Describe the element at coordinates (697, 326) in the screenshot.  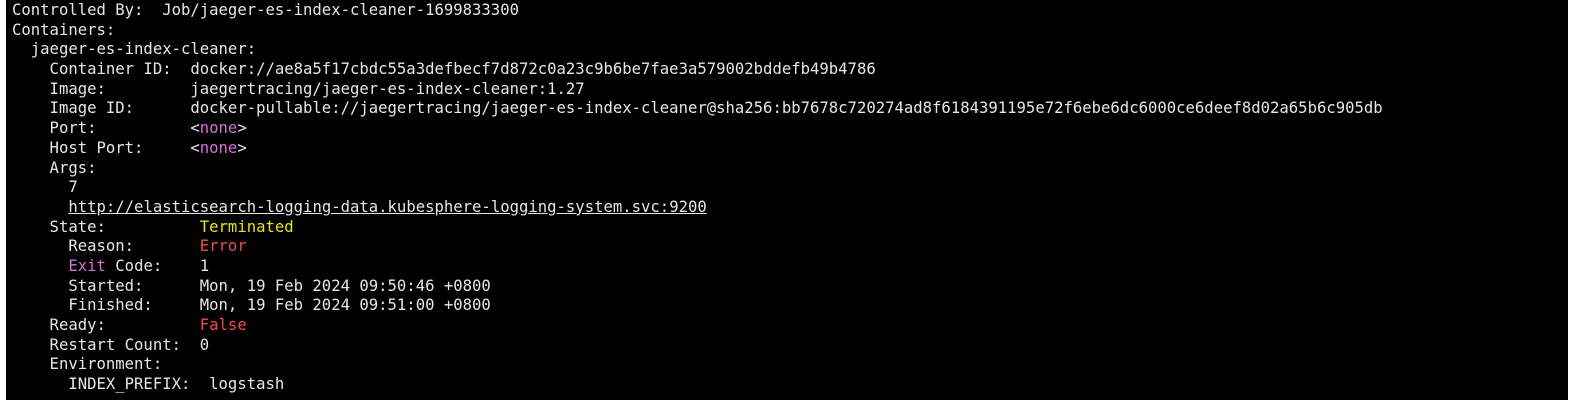
I see `terminal-line-ready: Ready: False` at that location.